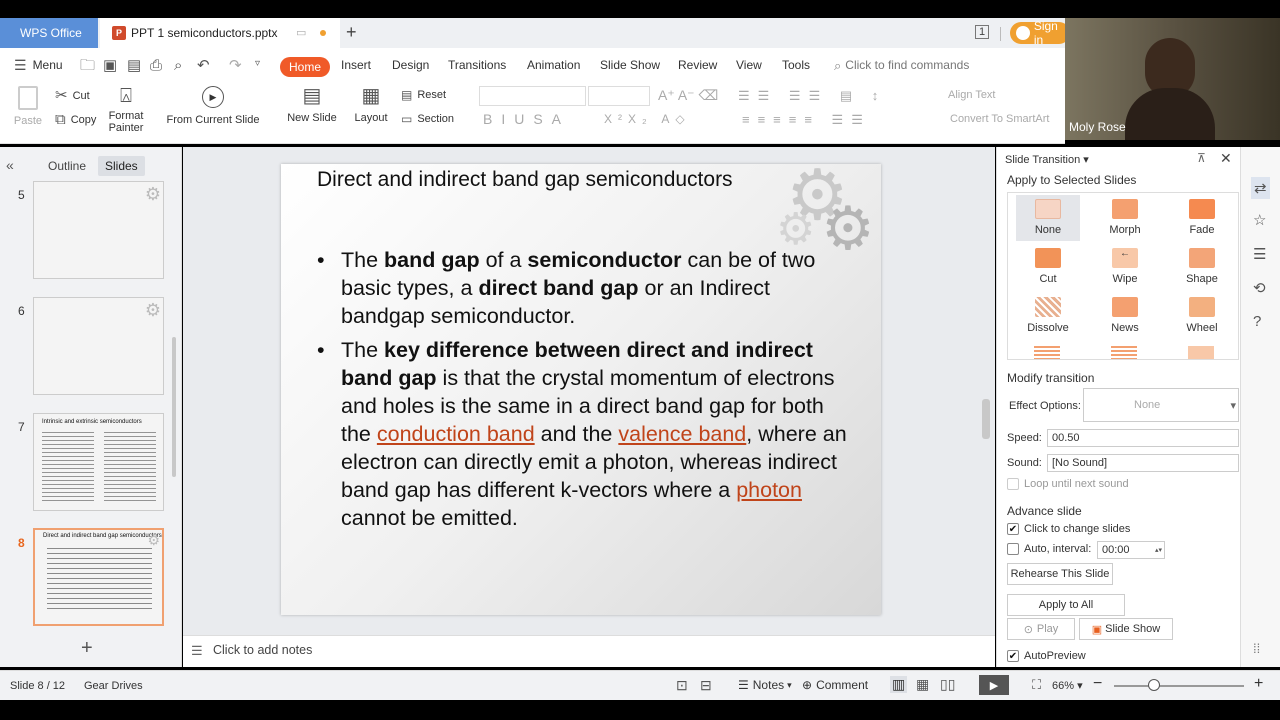  What do you see at coordinates (682, 685) in the screenshot?
I see `fit-icon: ⊡` at bounding box center [682, 685].